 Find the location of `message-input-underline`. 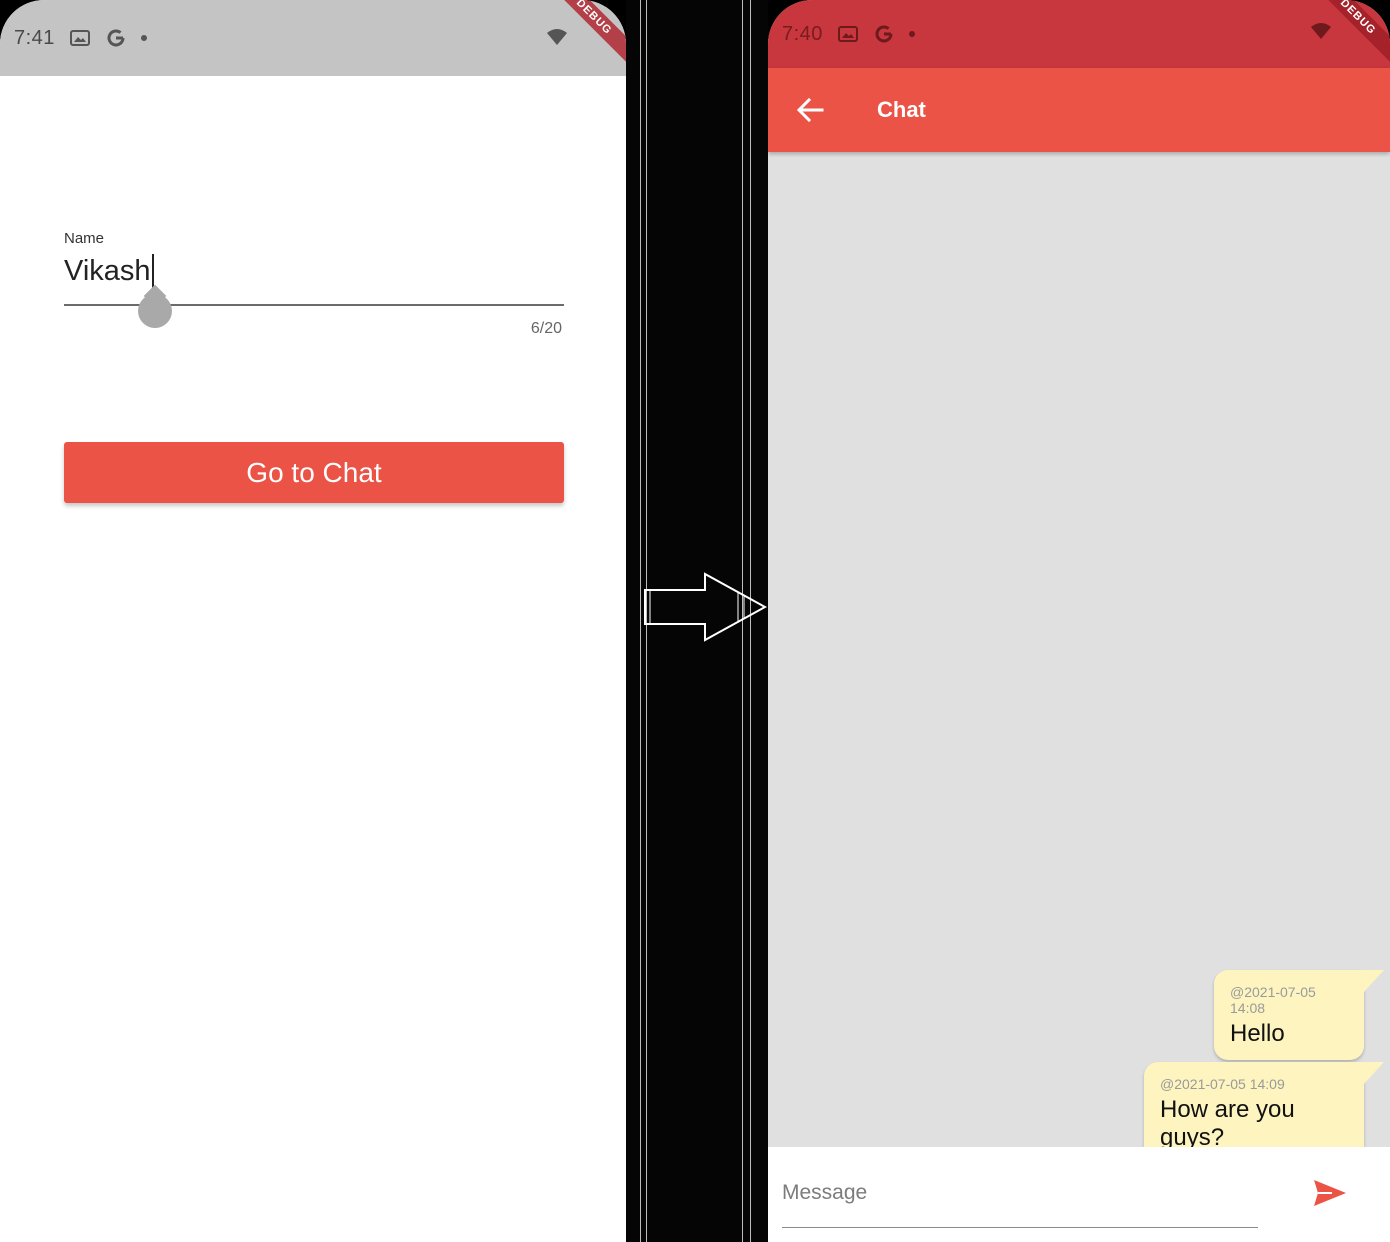

message-input-underline is located at coordinates (1020, 1227).